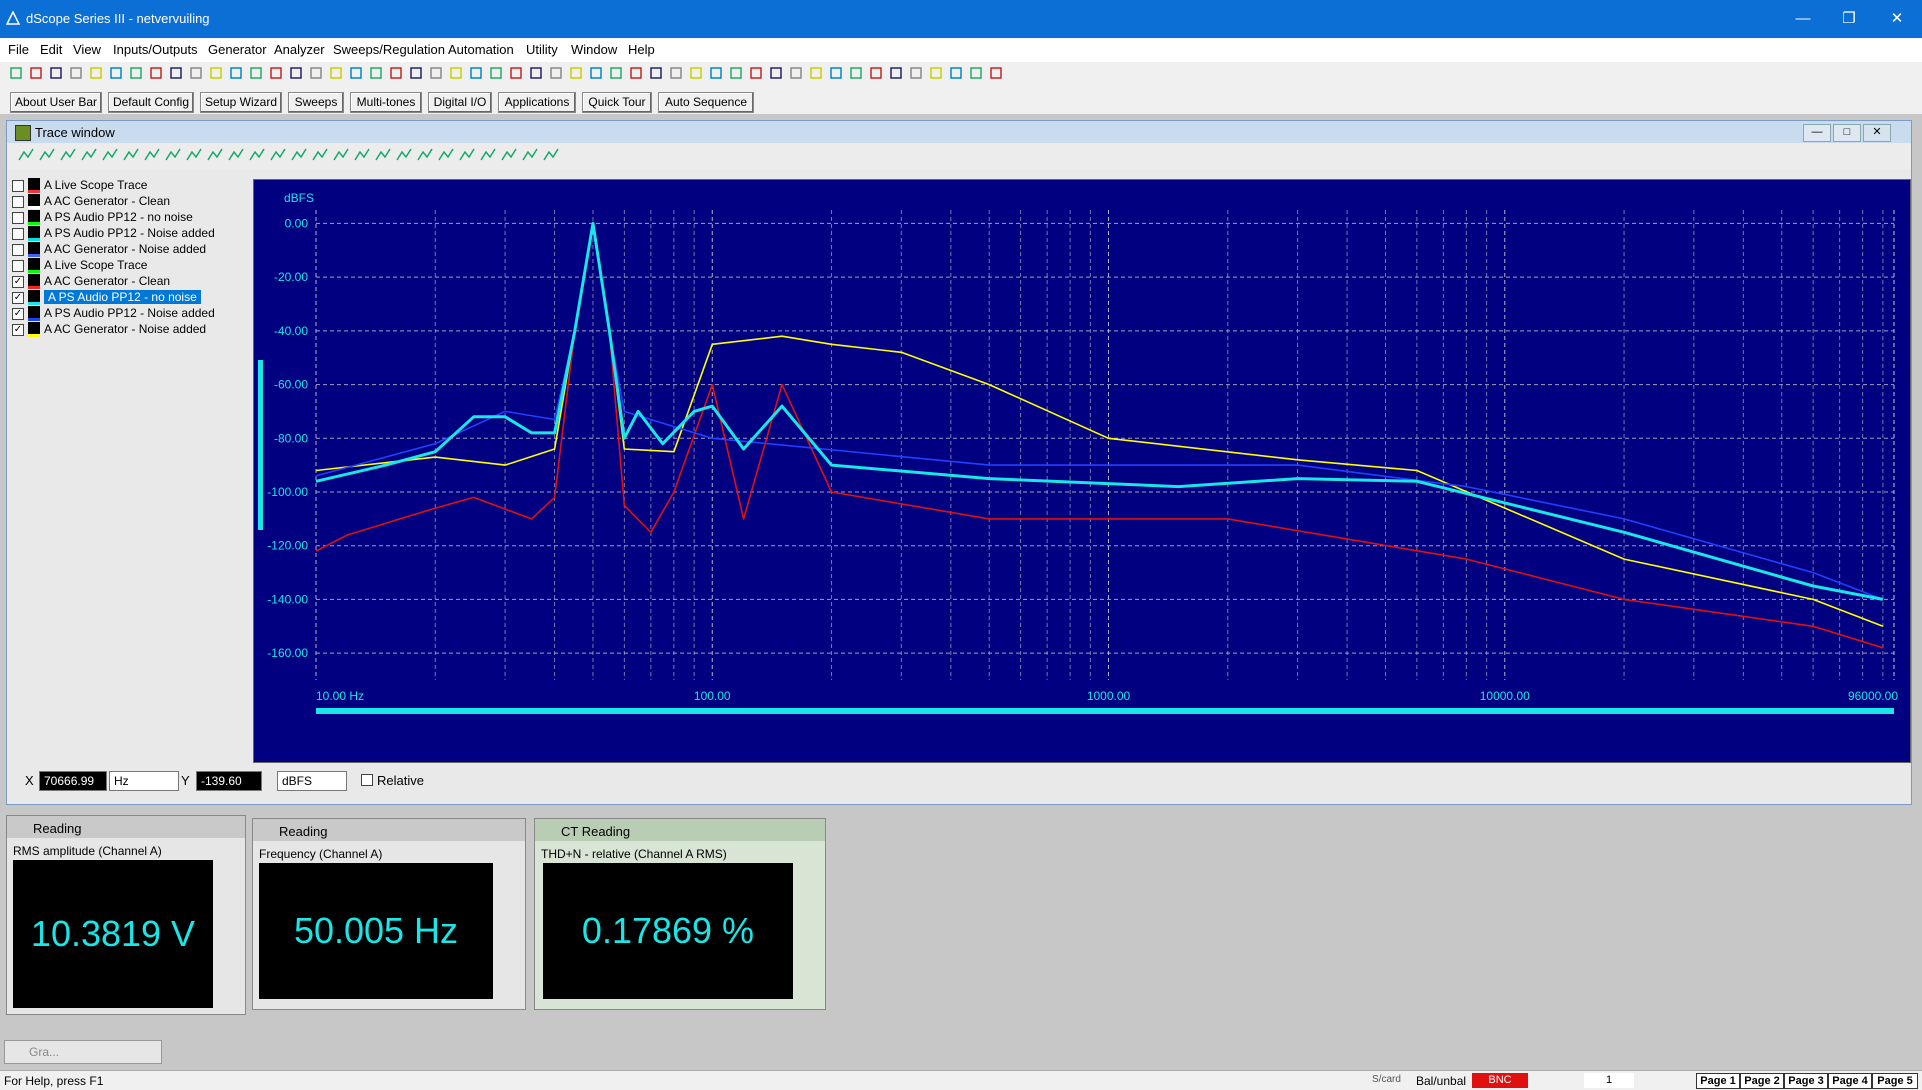  I want to click on page-3-tab: Page 3, so click(1806, 1081).